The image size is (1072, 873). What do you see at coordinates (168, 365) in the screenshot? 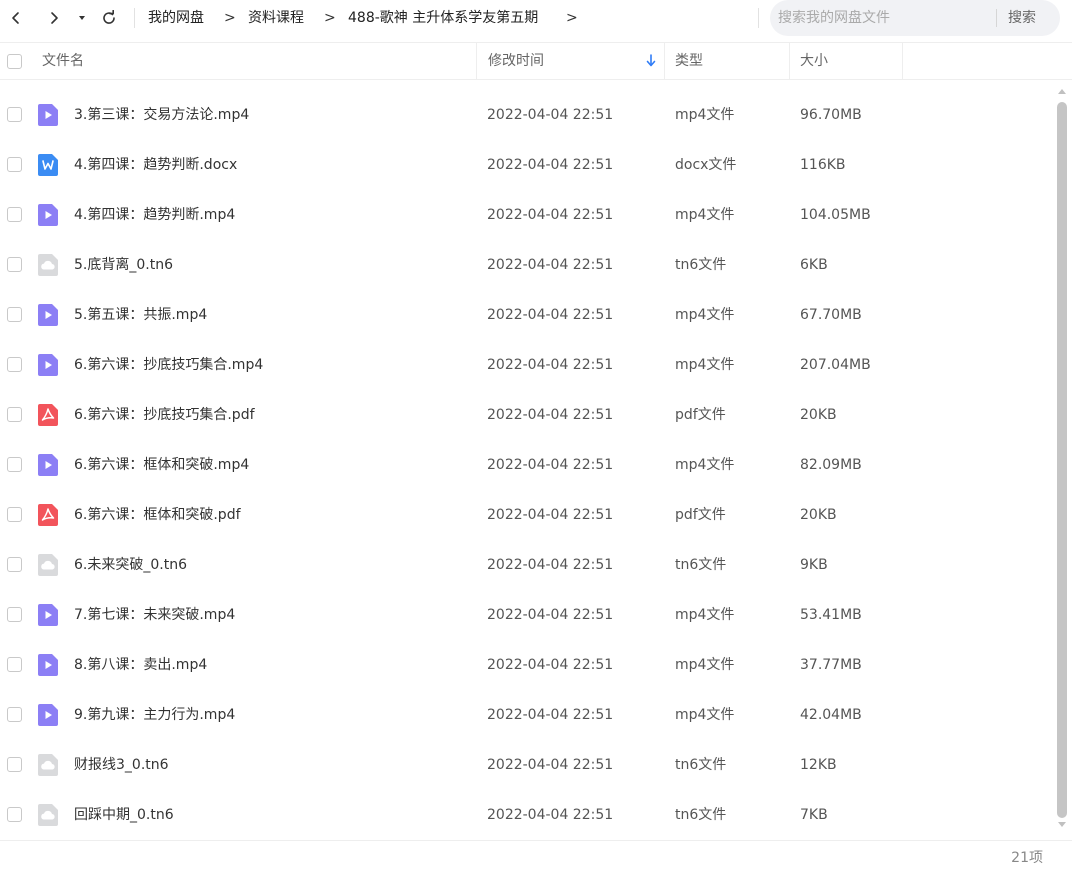
I see `file-name: 6.第六课：抄底技巧集合.mp4` at bounding box center [168, 365].